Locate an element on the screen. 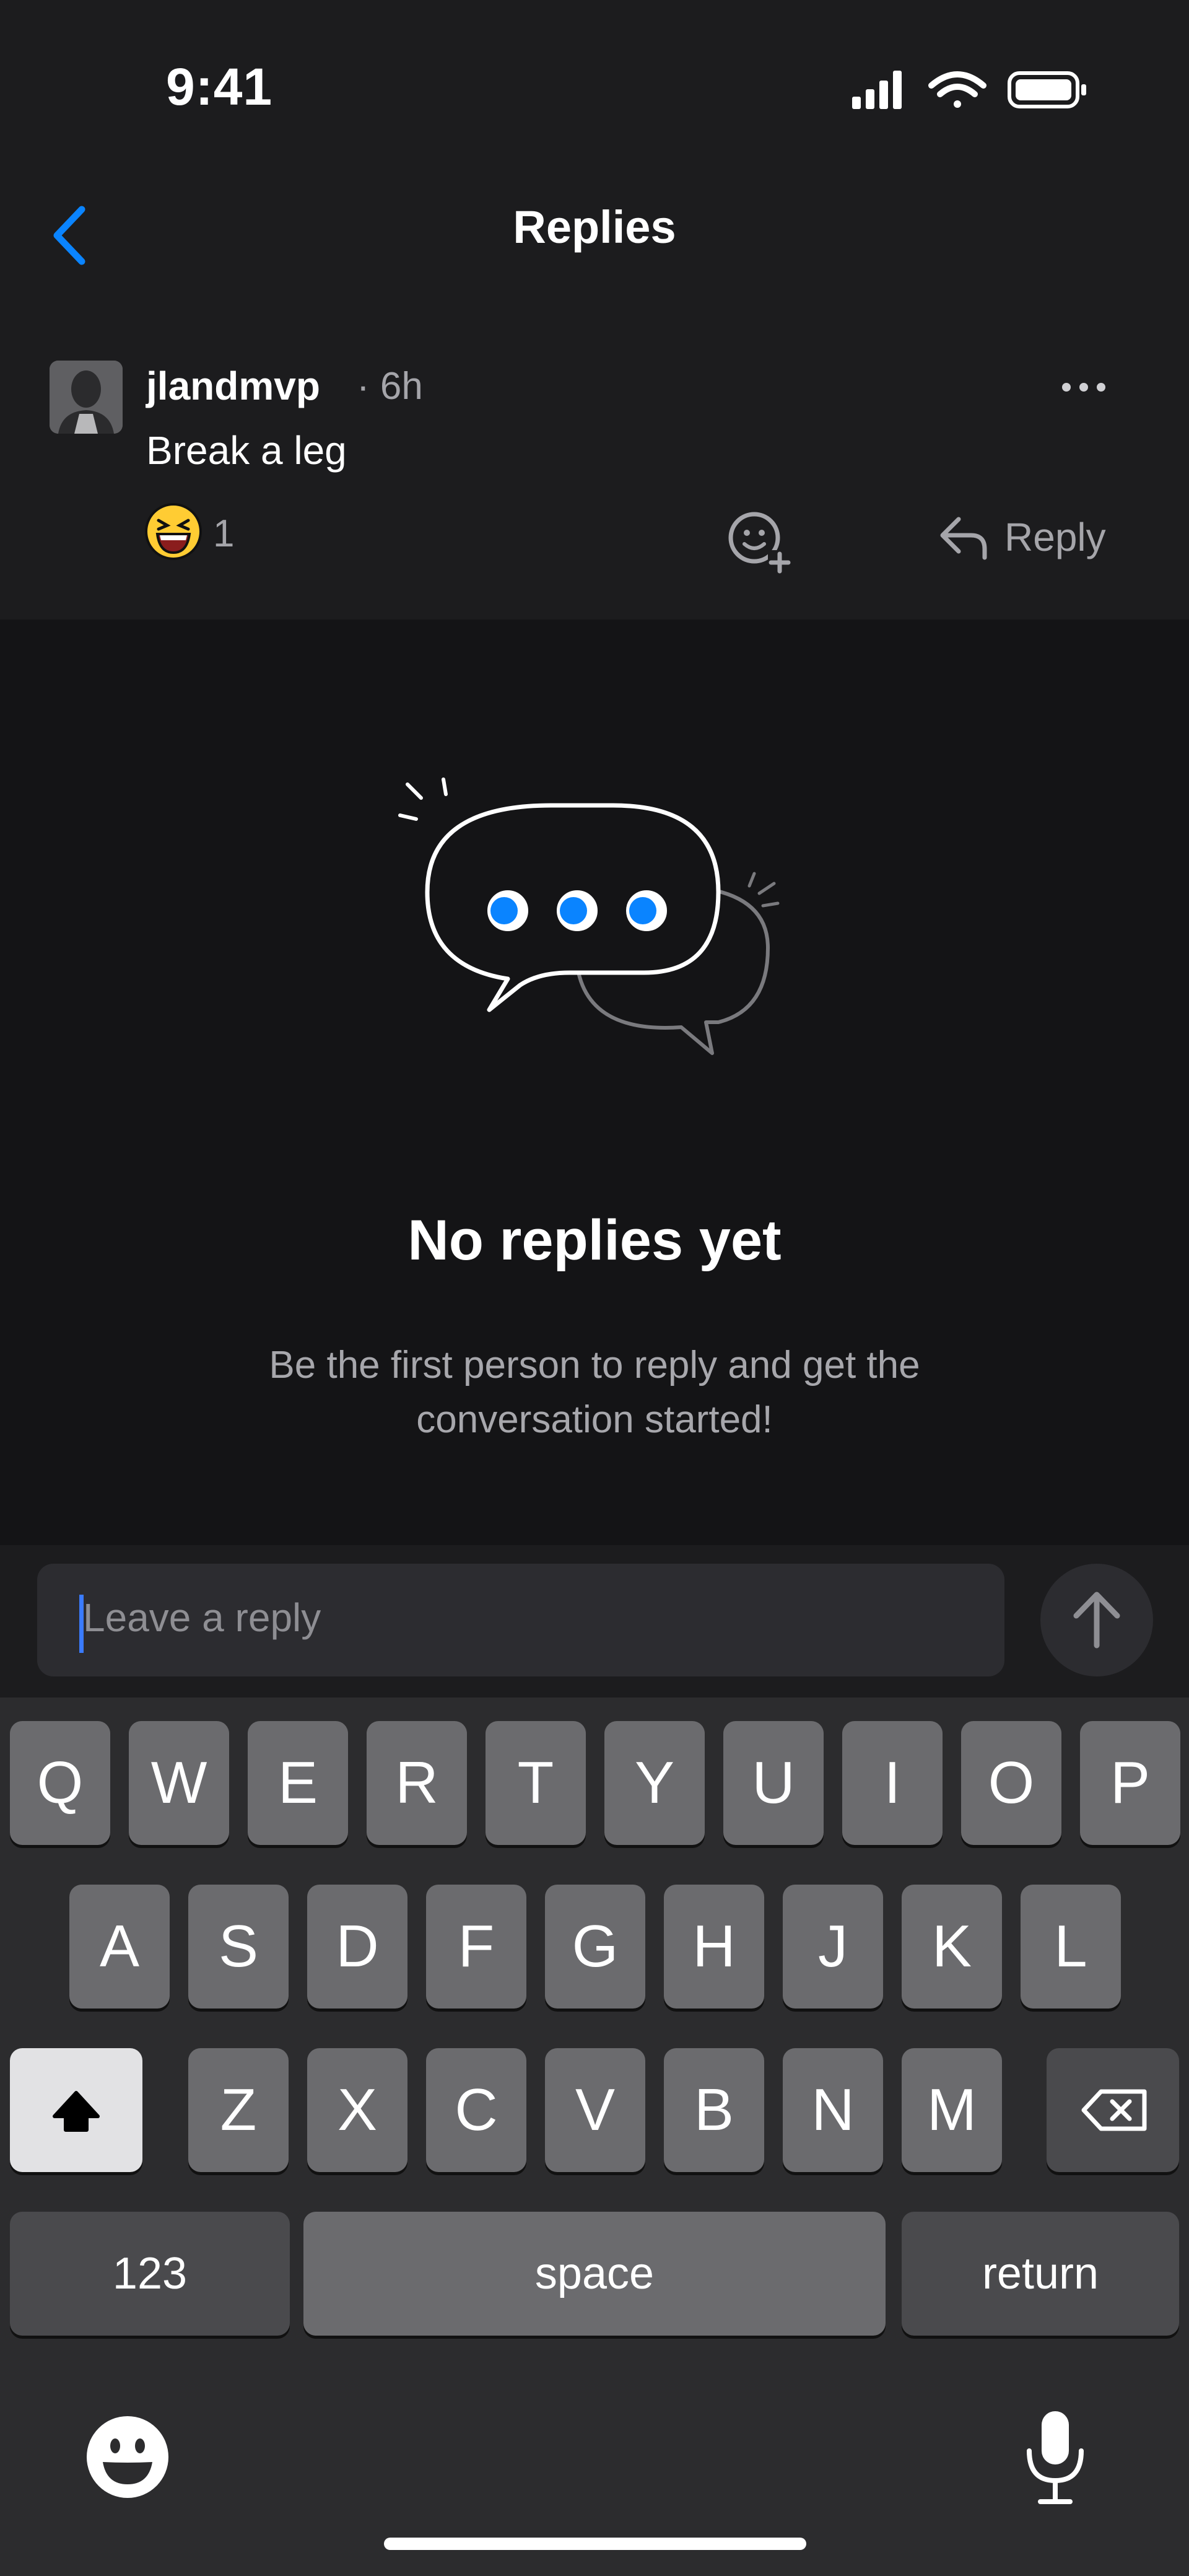 The width and height of the screenshot is (1189, 2576). key-f: F is located at coordinates (476, 1947).